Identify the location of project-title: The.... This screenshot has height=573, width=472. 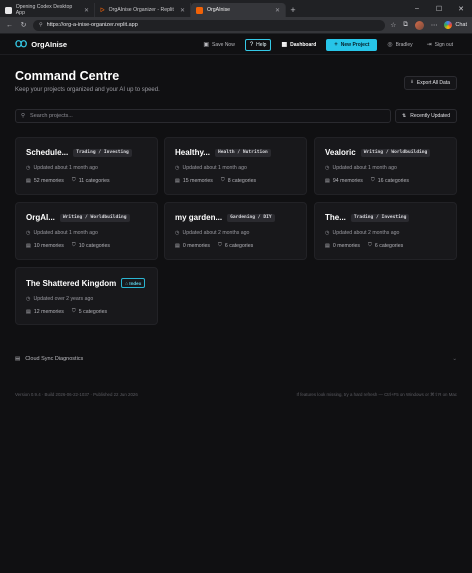
(335, 217).